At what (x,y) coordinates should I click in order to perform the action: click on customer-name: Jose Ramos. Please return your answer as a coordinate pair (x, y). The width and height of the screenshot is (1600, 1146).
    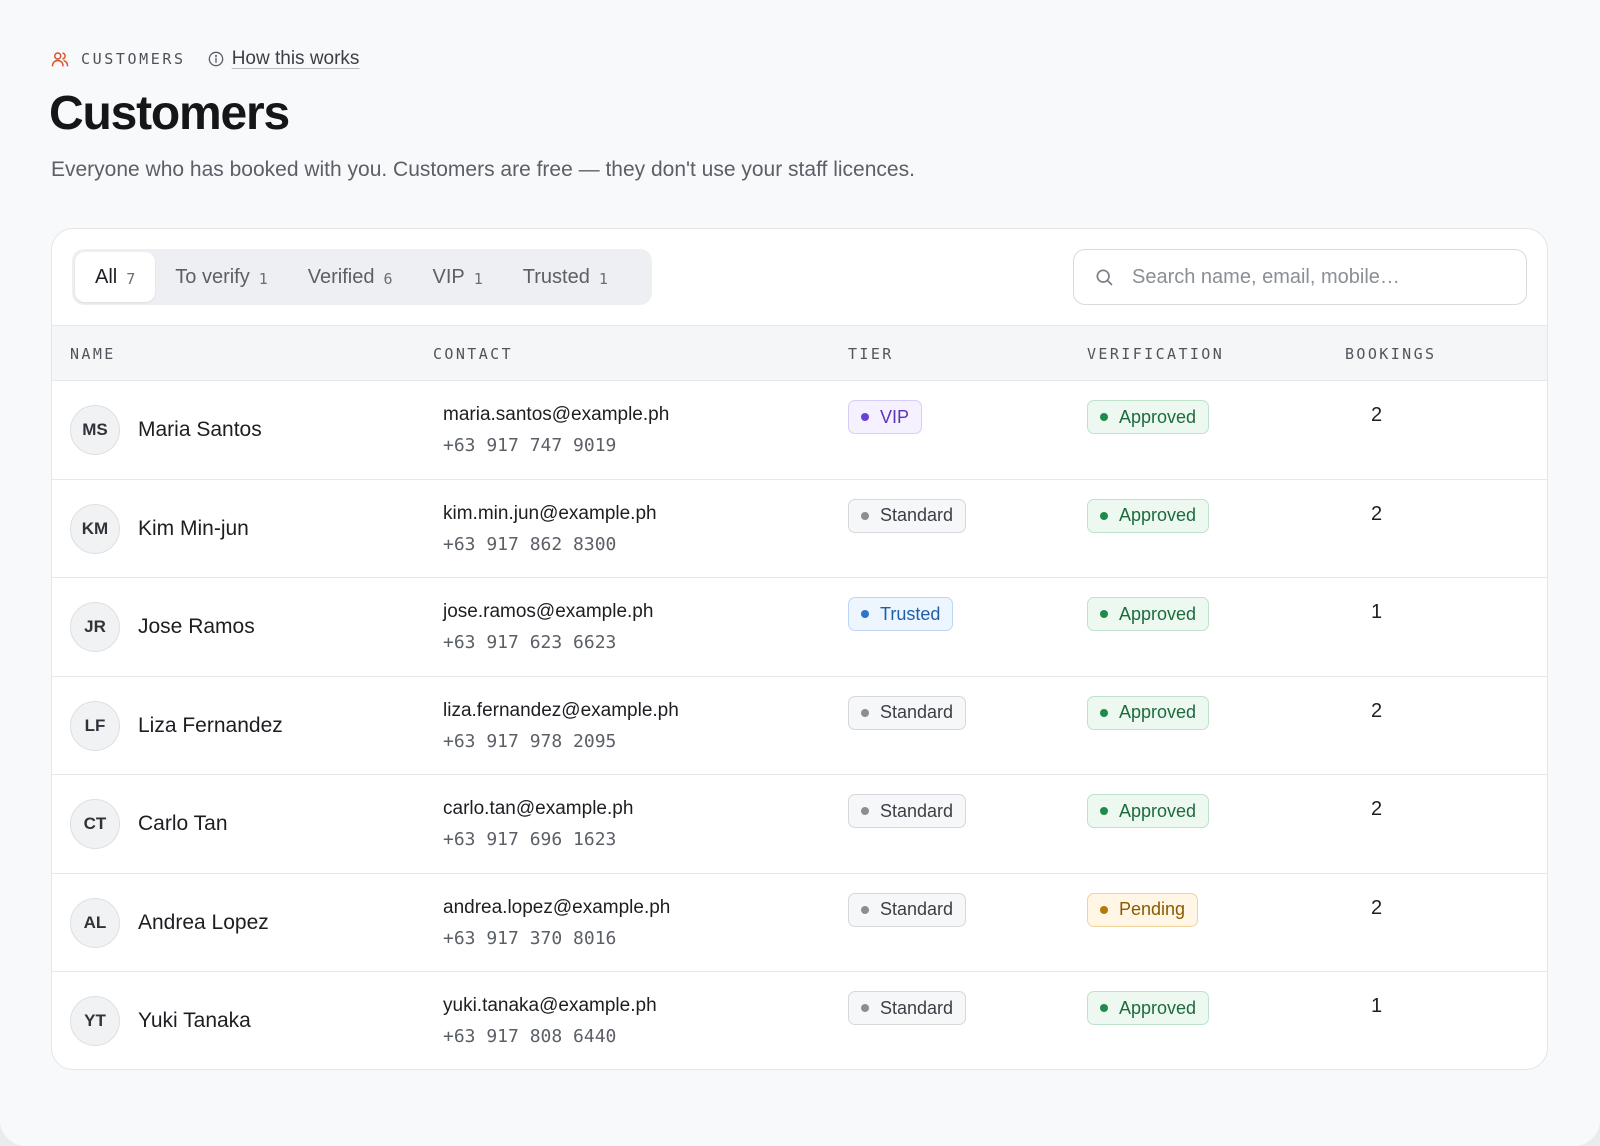
    Looking at the image, I should click on (196, 627).